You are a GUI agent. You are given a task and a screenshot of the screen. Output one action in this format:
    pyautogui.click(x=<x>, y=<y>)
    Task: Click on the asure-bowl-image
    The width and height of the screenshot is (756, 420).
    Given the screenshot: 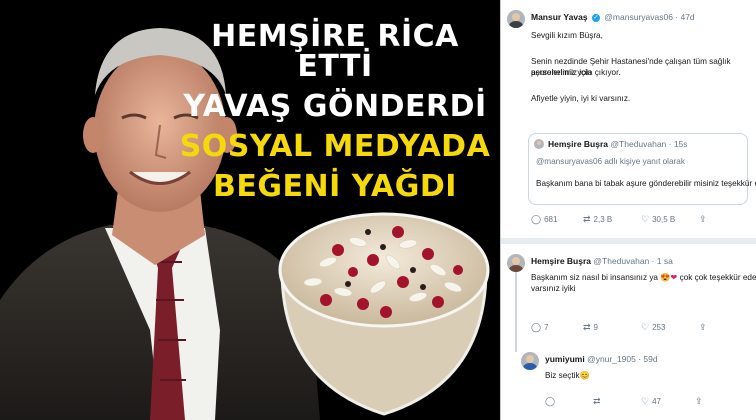 What is the action you would take?
    pyautogui.click(x=384, y=314)
    